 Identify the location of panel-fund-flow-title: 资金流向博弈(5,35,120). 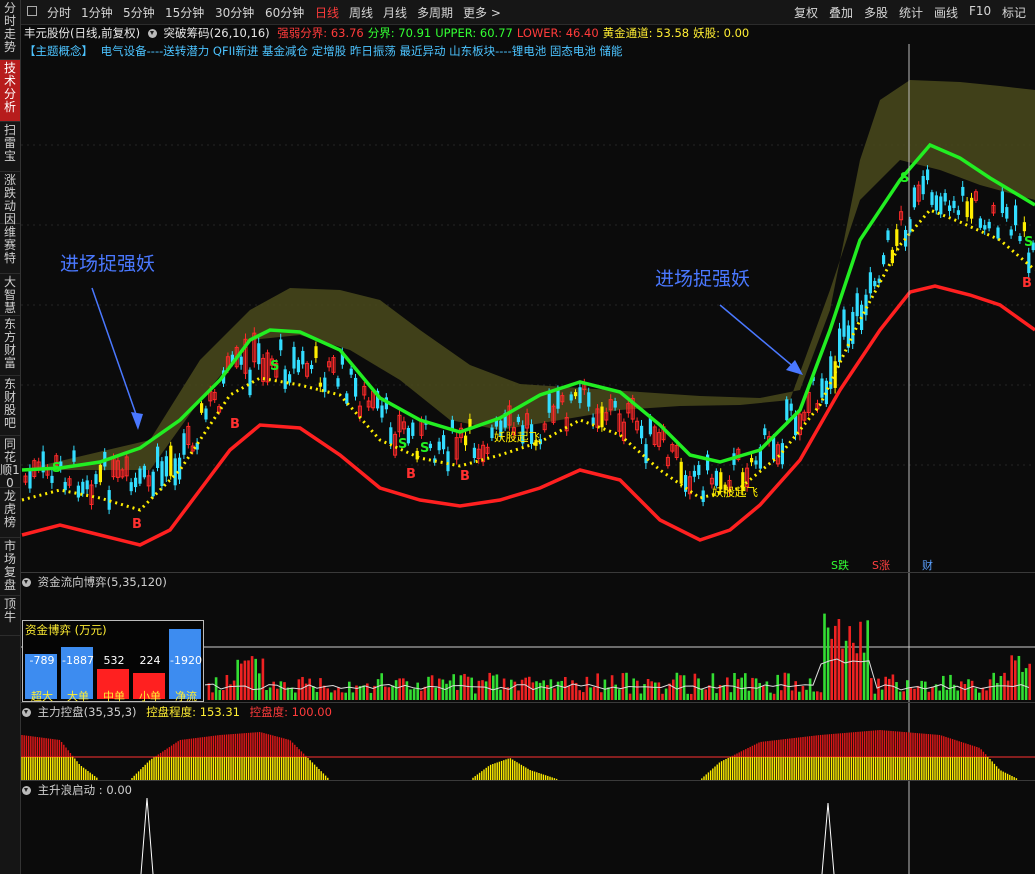
(102, 582).